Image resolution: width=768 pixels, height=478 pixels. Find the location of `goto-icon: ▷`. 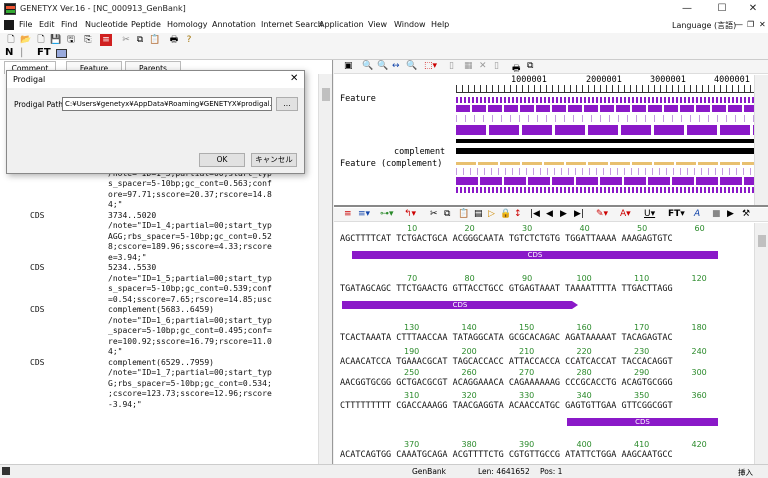

goto-icon: ▷ is located at coordinates (491, 214).